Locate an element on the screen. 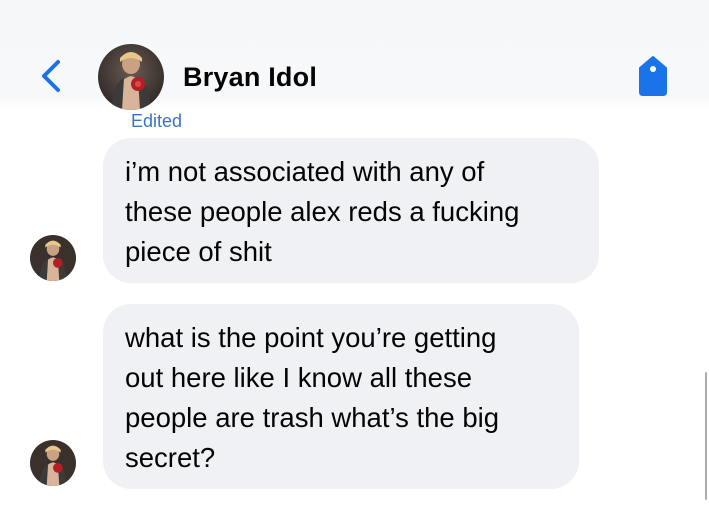 The height and width of the screenshot is (532, 709). message-text-line: what is the point you’re getting is located at coordinates (311, 337).